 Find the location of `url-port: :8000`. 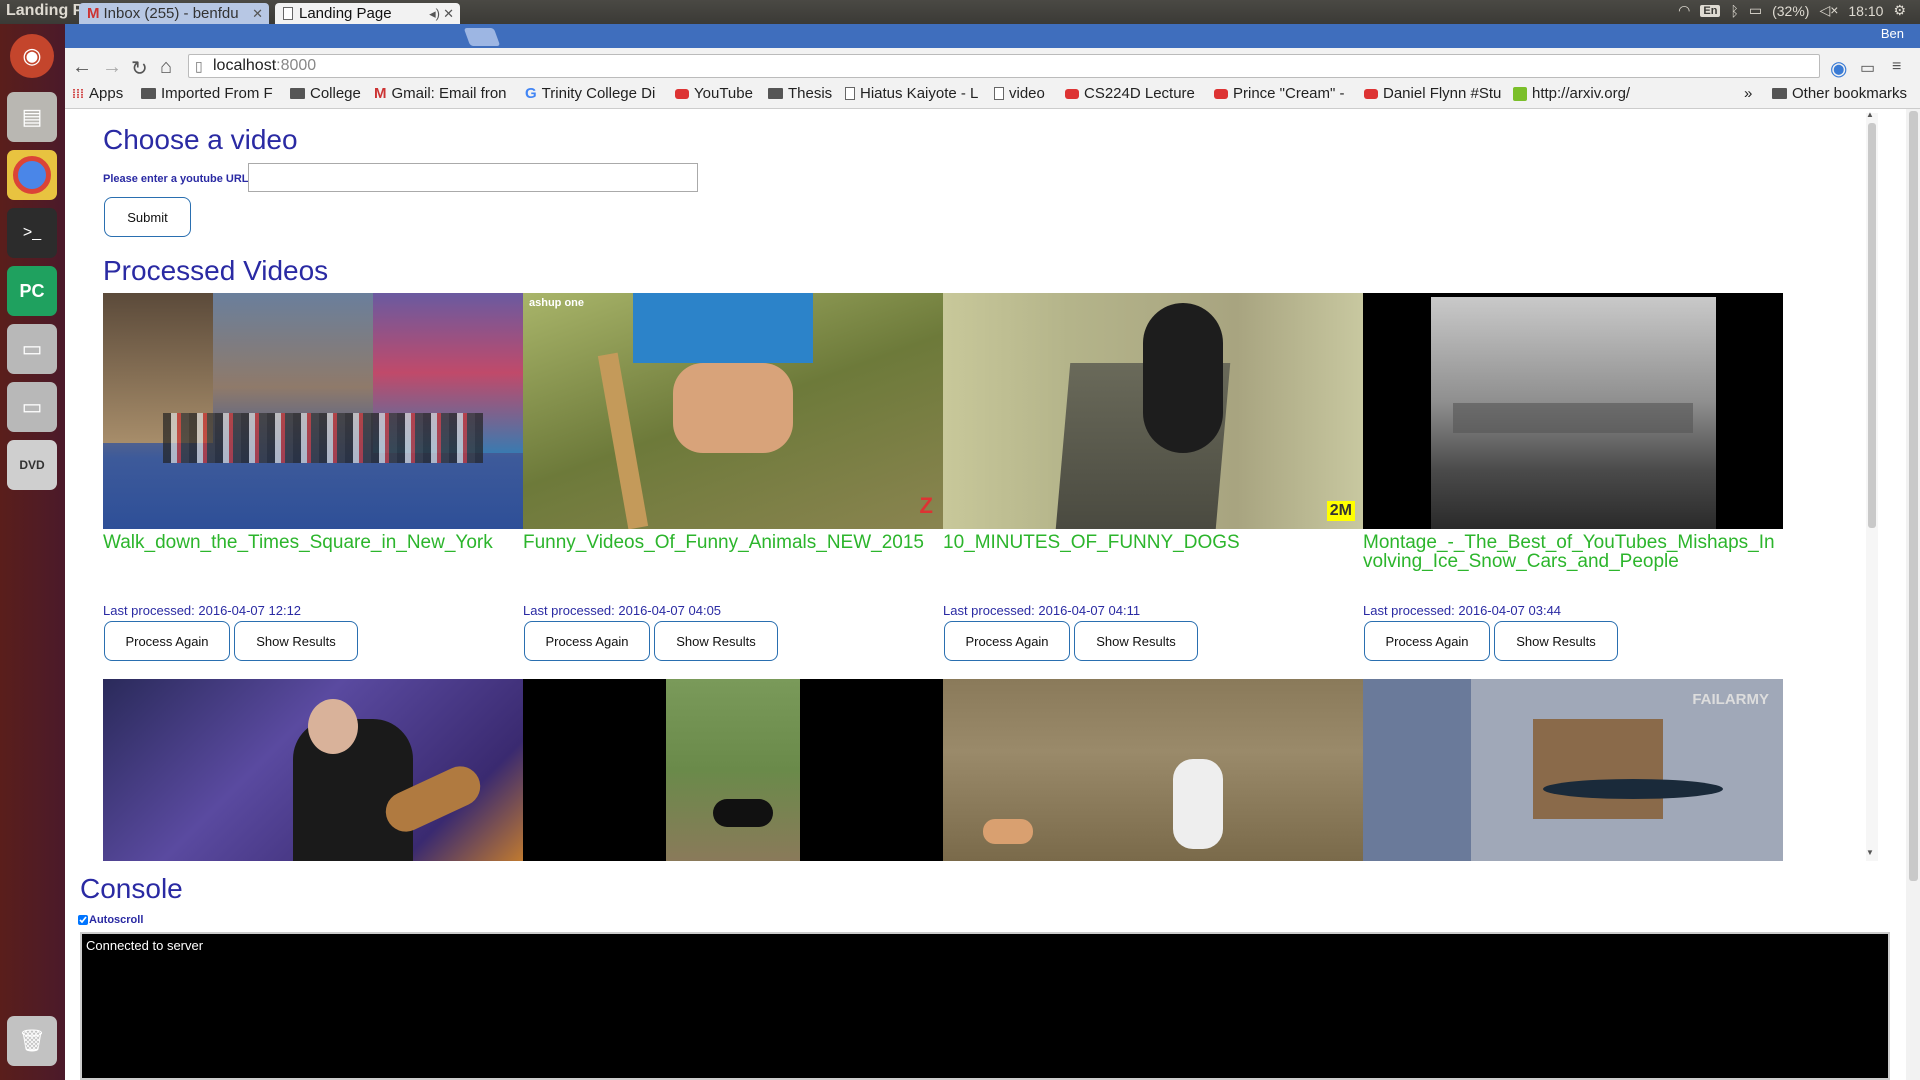

url-port: :8000 is located at coordinates (296, 65).